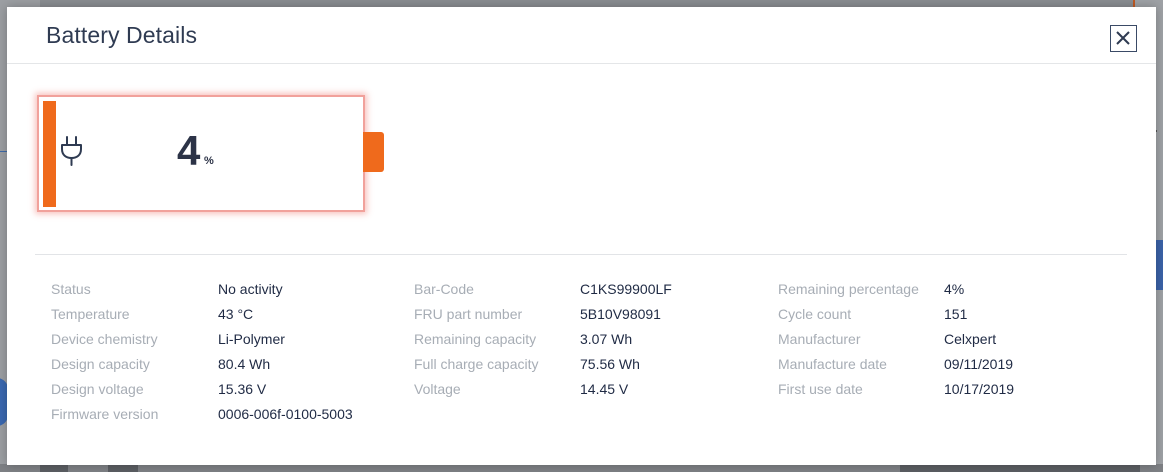  What do you see at coordinates (71, 289) in the screenshot?
I see `detail-label: Status` at bounding box center [71, 289].